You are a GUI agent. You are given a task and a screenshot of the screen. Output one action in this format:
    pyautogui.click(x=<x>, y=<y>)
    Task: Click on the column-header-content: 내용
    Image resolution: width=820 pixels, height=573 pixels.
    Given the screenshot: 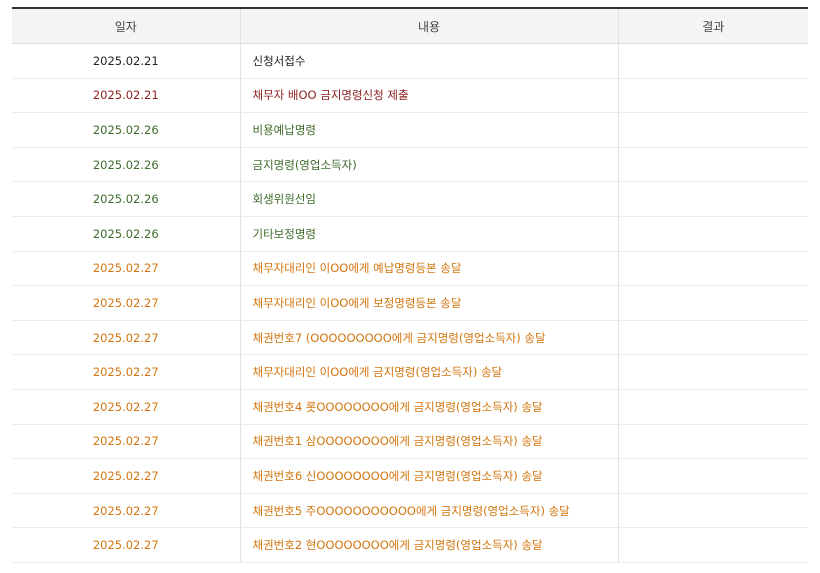 What is the action you would take?
    pyautogui.click(x=428, y=25)
    